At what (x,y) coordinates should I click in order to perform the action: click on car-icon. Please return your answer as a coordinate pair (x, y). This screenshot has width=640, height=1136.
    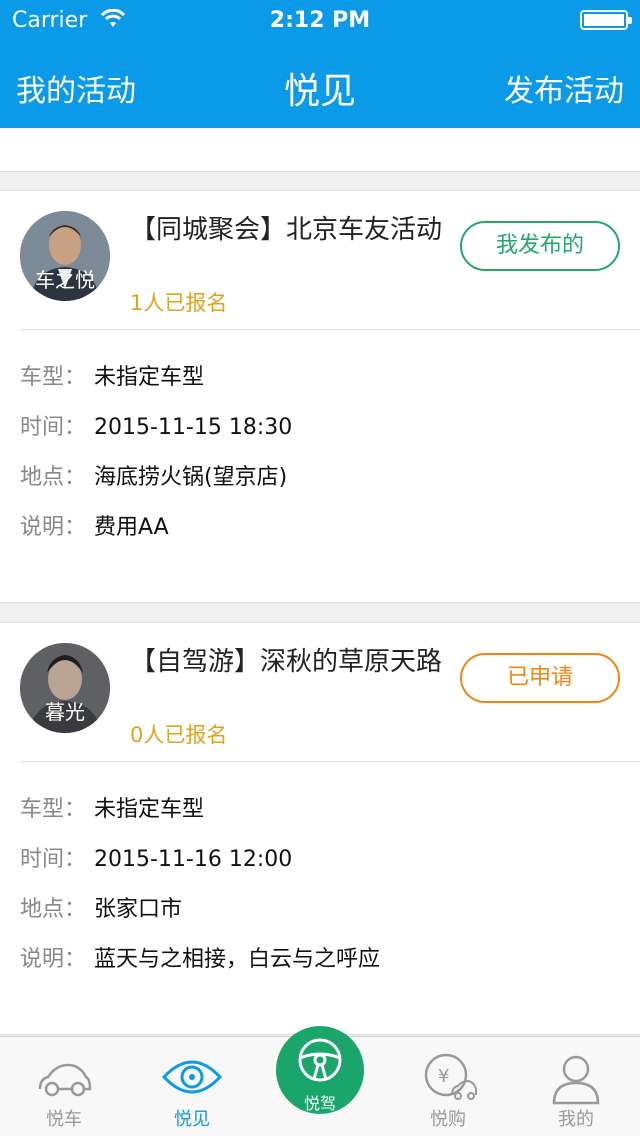
    Looking at the image, I should click on (65, 1080).